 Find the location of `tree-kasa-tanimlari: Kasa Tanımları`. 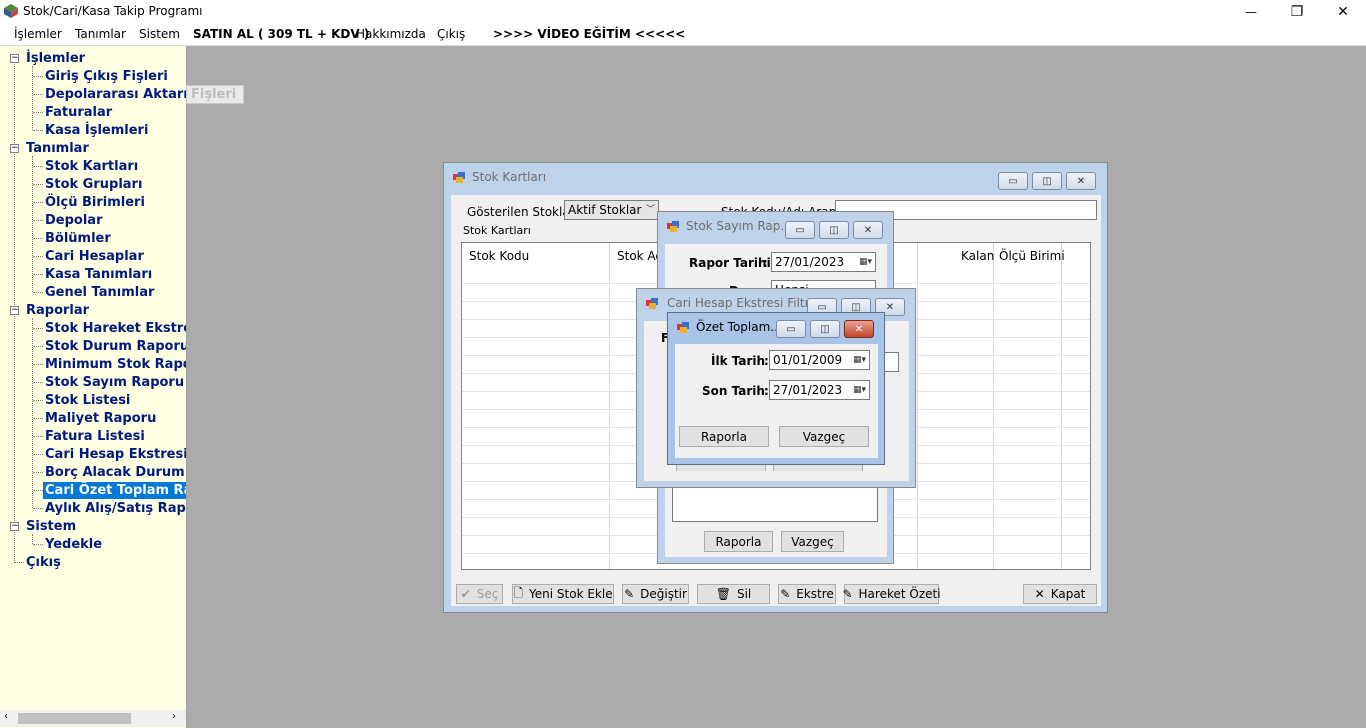

tree-kasa-tanimlari: Kasa Tanımları is located at coordinates (98, 274).